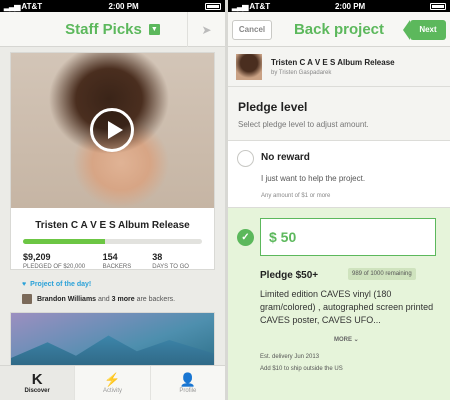 The height and width of the screenshot is (400, 450). Describe the element at coordinates (249, 66) in the screenshot. I see `project-thumbnail` at that location.